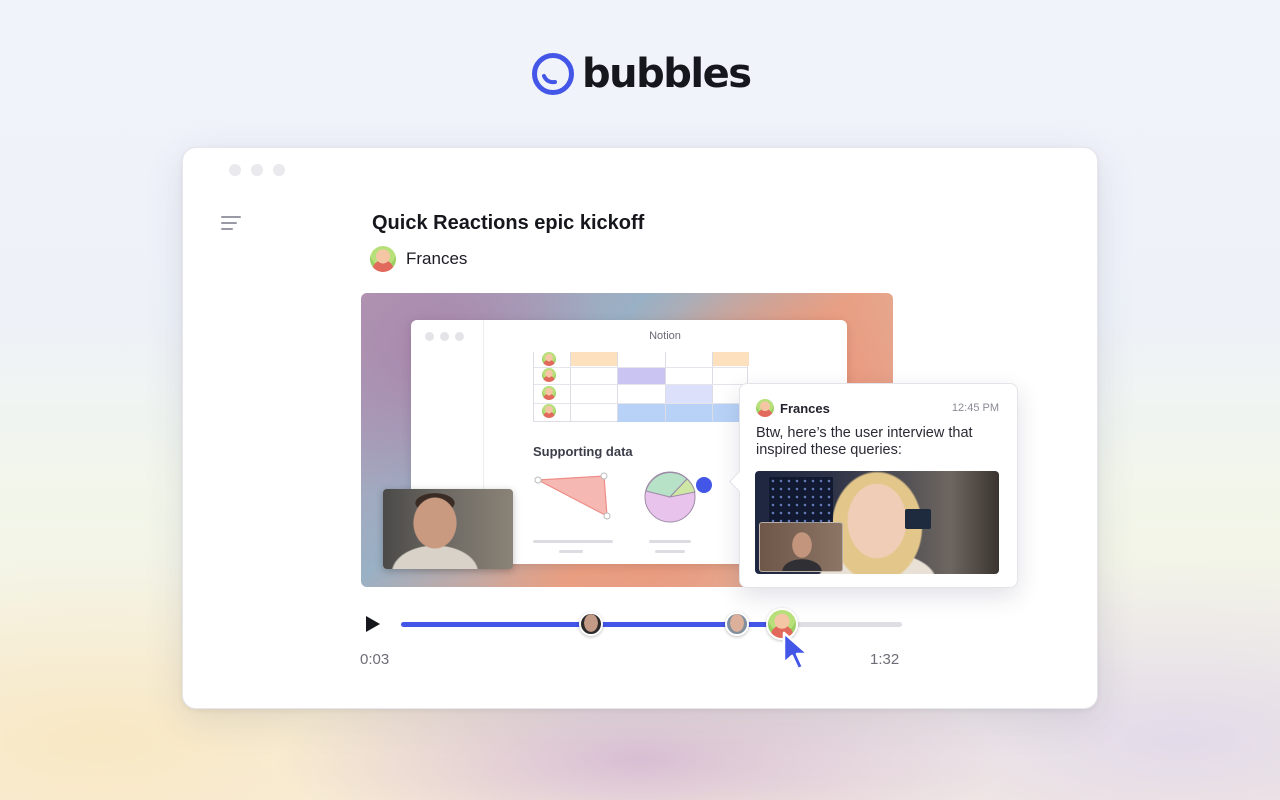 Image resolution: width=1280 pixels, height=800 pixels. I want to click on comment-time: 12:45 PM, so click(975, 408).